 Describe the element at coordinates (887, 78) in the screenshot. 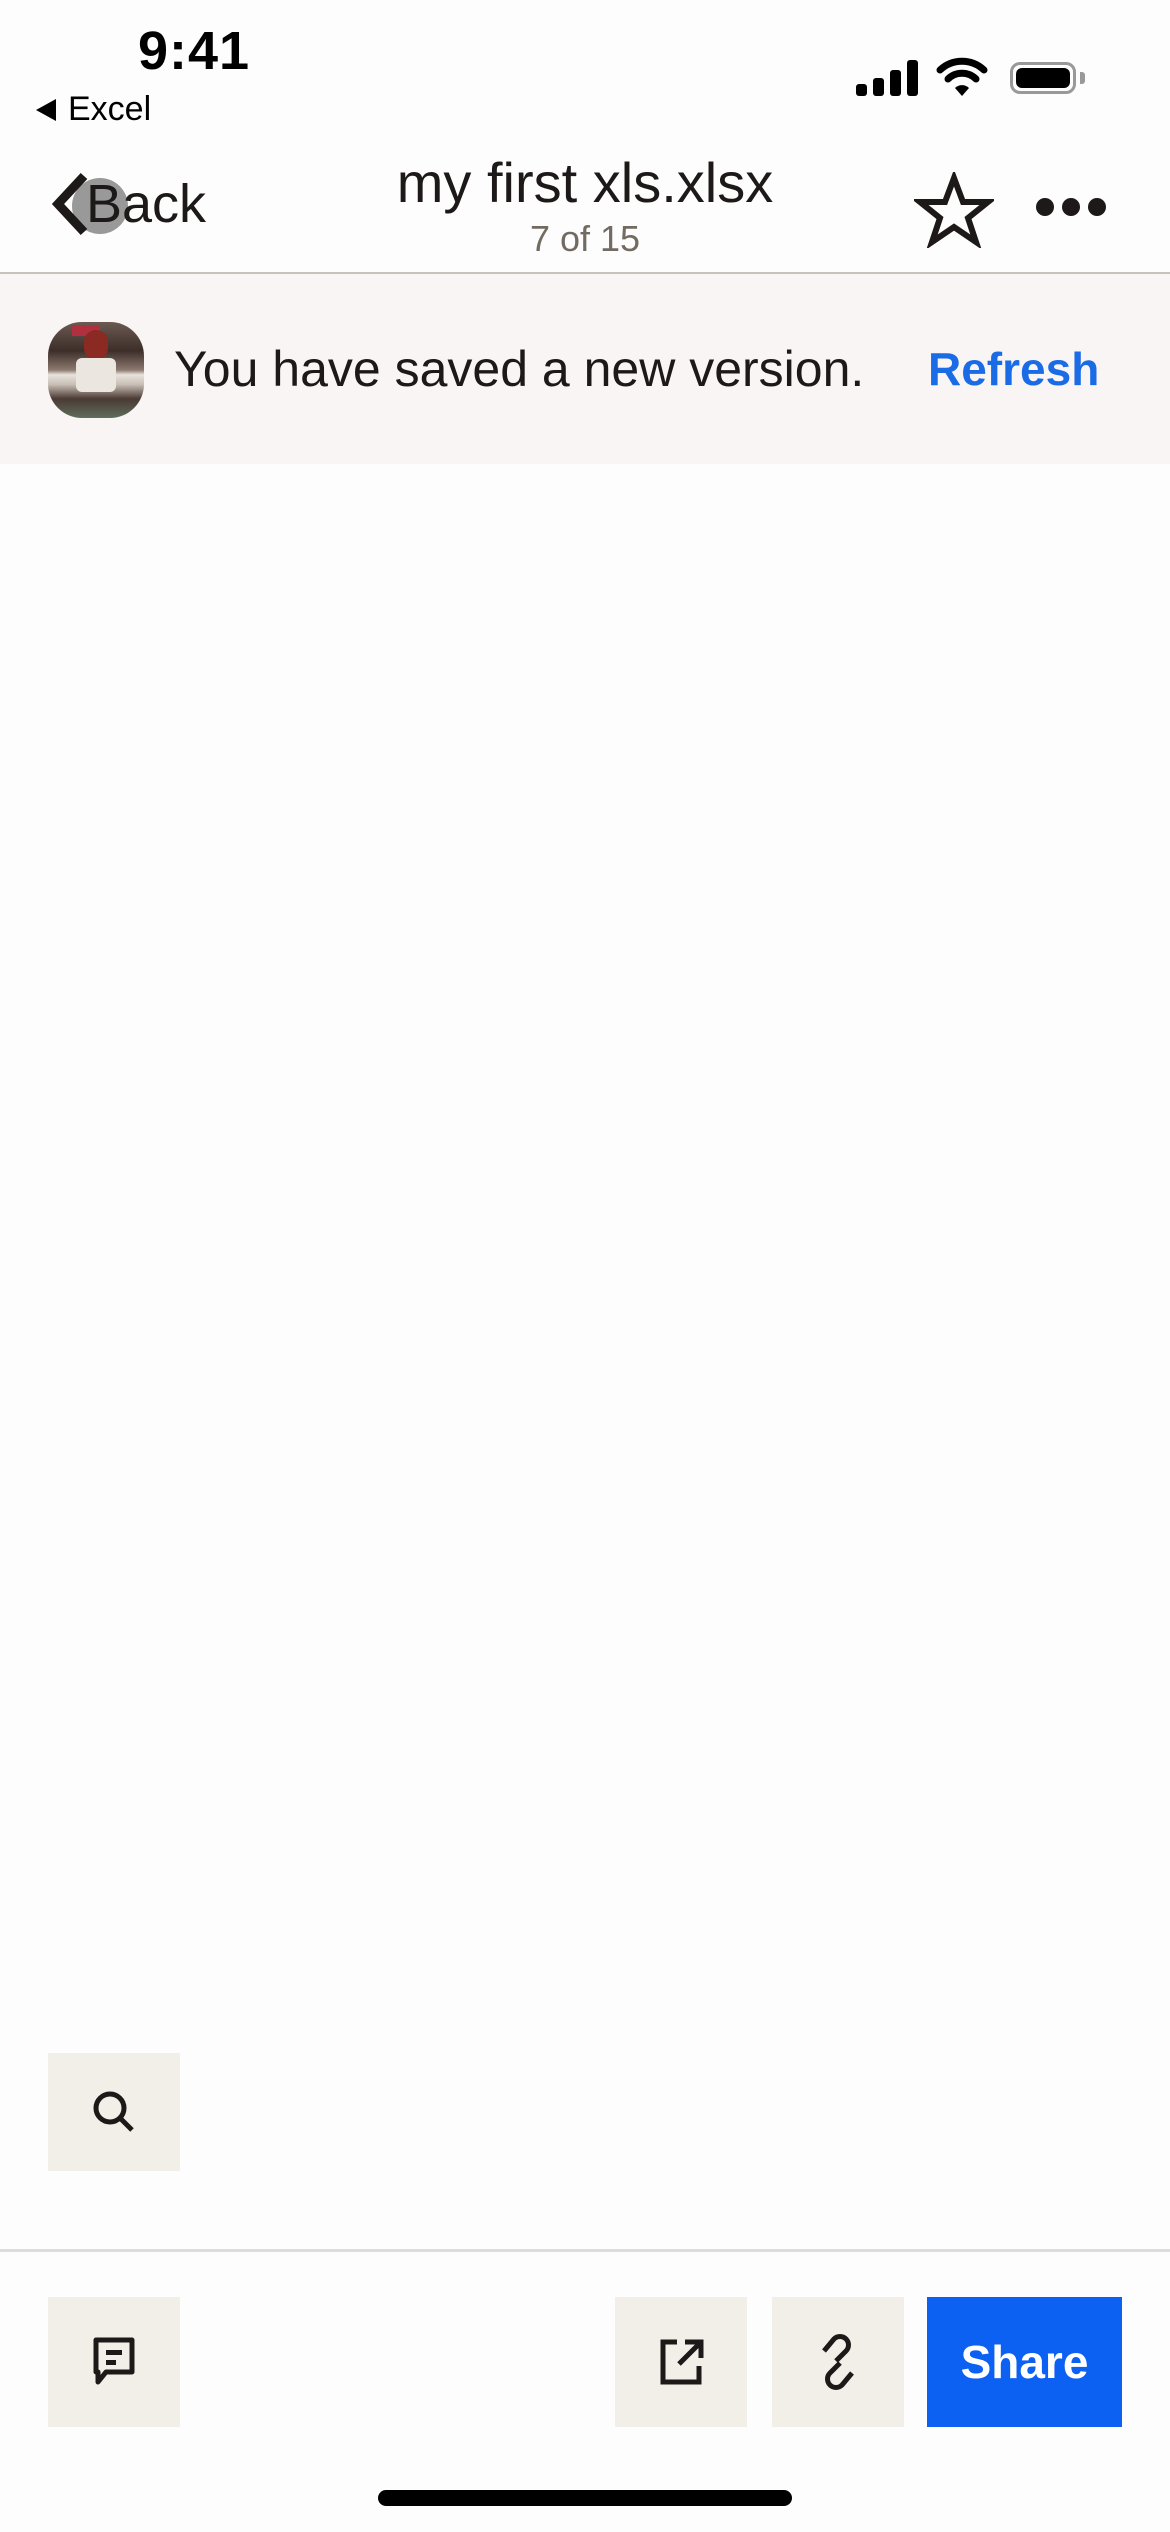

I see `signal-icon` at that location.